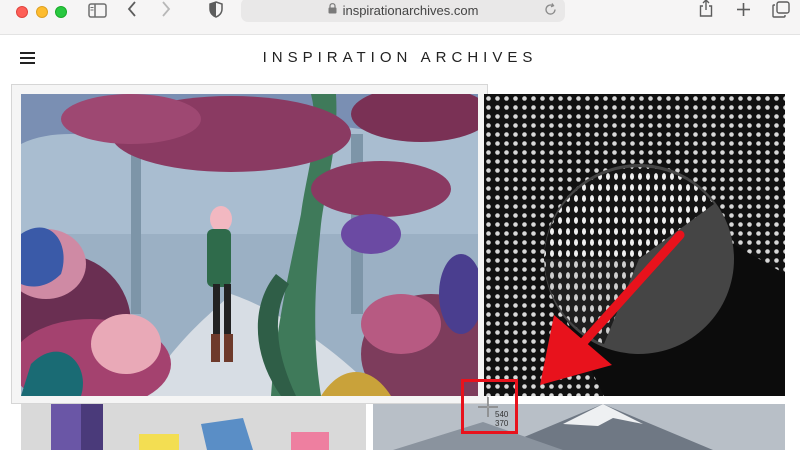 The height and width of the screenshot is (450, 800). I want to click on cursor-coord-x: 540, so click(502, 414).